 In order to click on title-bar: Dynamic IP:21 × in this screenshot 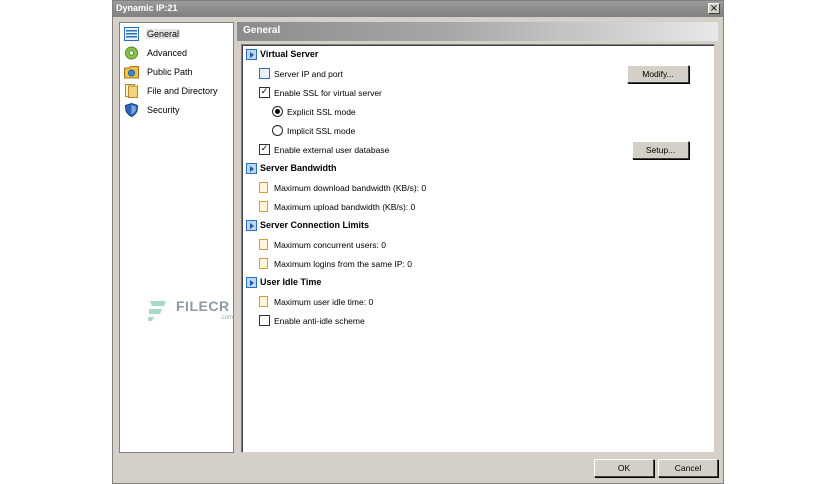, I will do `click(418, 9)`.